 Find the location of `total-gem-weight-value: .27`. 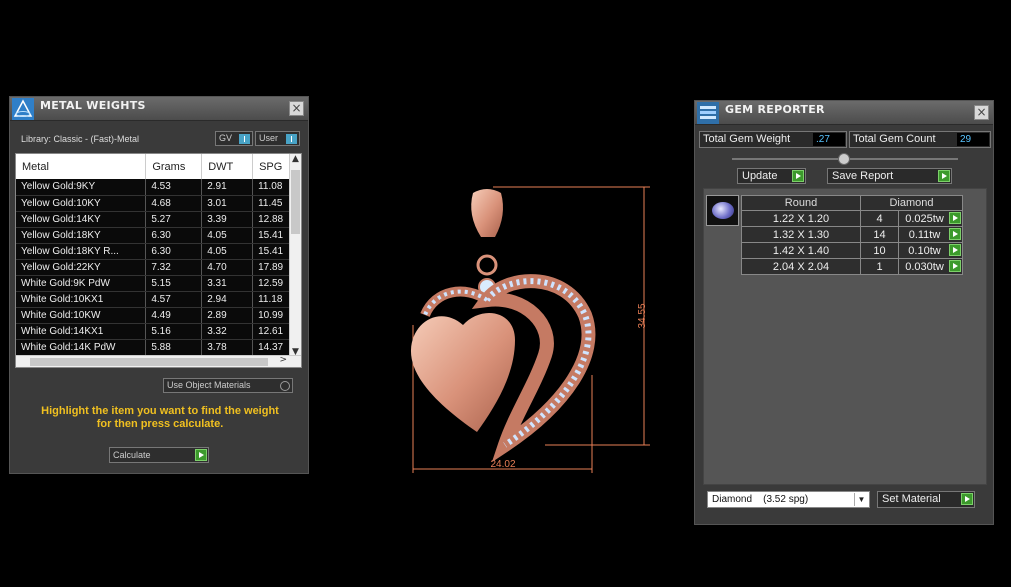

total-gem-weight-value: .27 is located at coordinates (829, 139).